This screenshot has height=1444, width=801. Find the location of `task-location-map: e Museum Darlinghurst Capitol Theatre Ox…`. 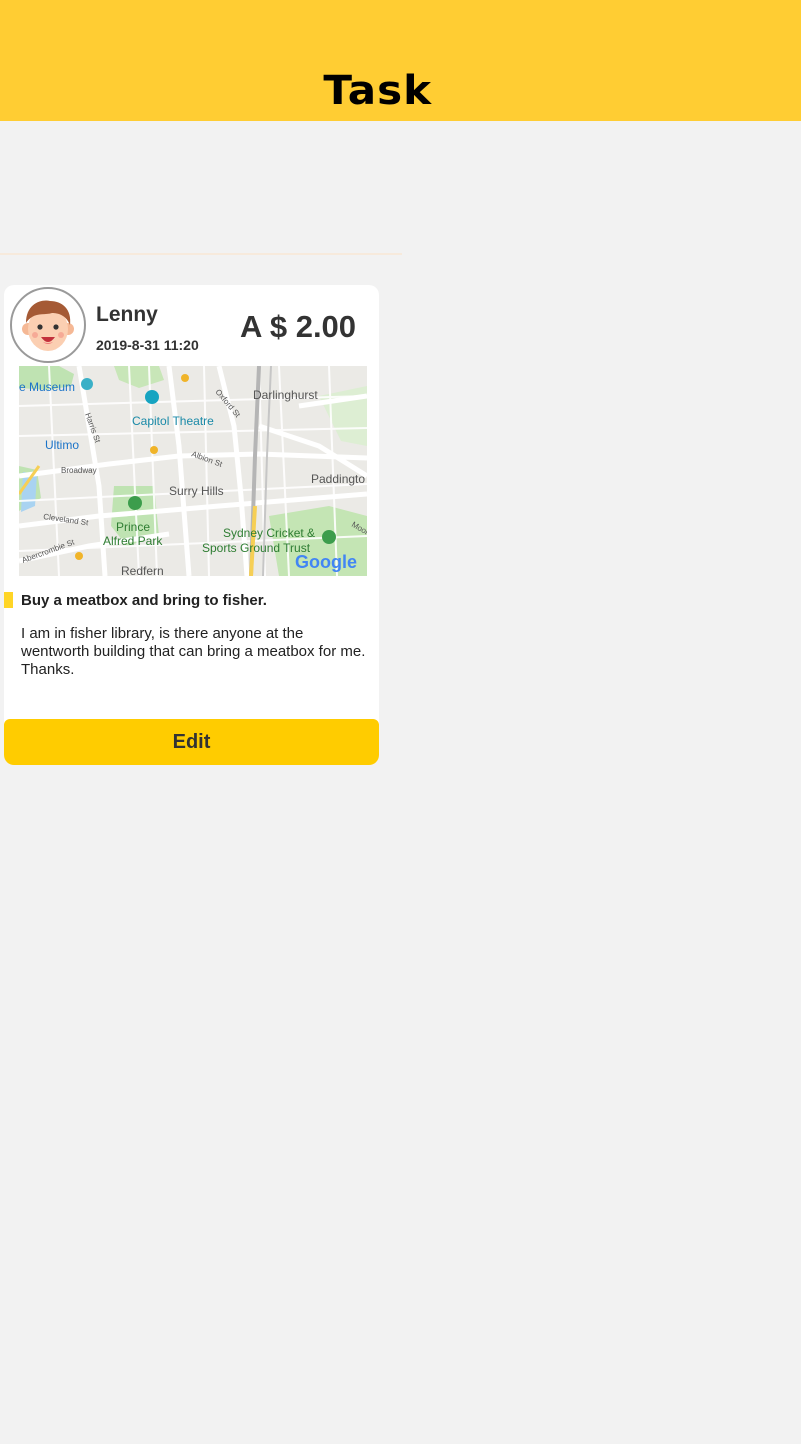

task-location-map: e Museum Darlinghurst Capitol Theatre Ox… is located at coordinates (193, 471).